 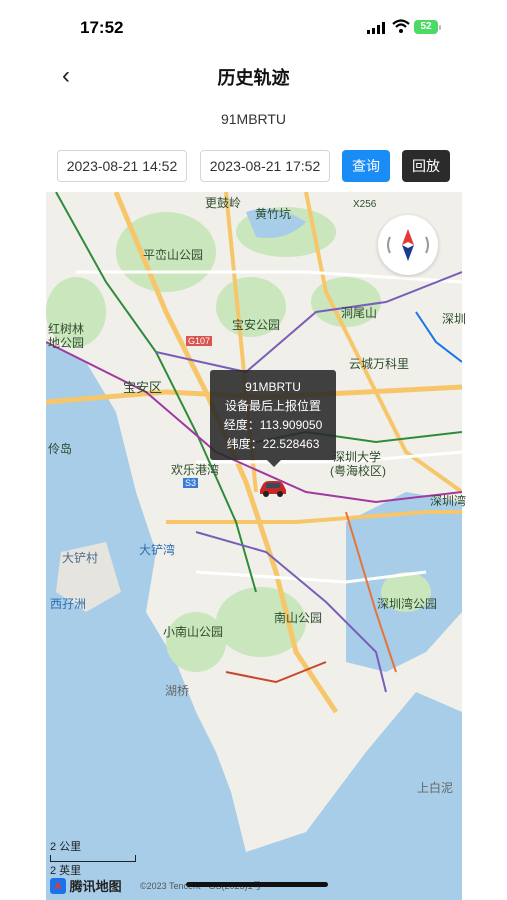 What do you see at coordinates (66, 847) in the screenshot?
I see `scale-km: 2 公里` at bounding box center [66, 847].